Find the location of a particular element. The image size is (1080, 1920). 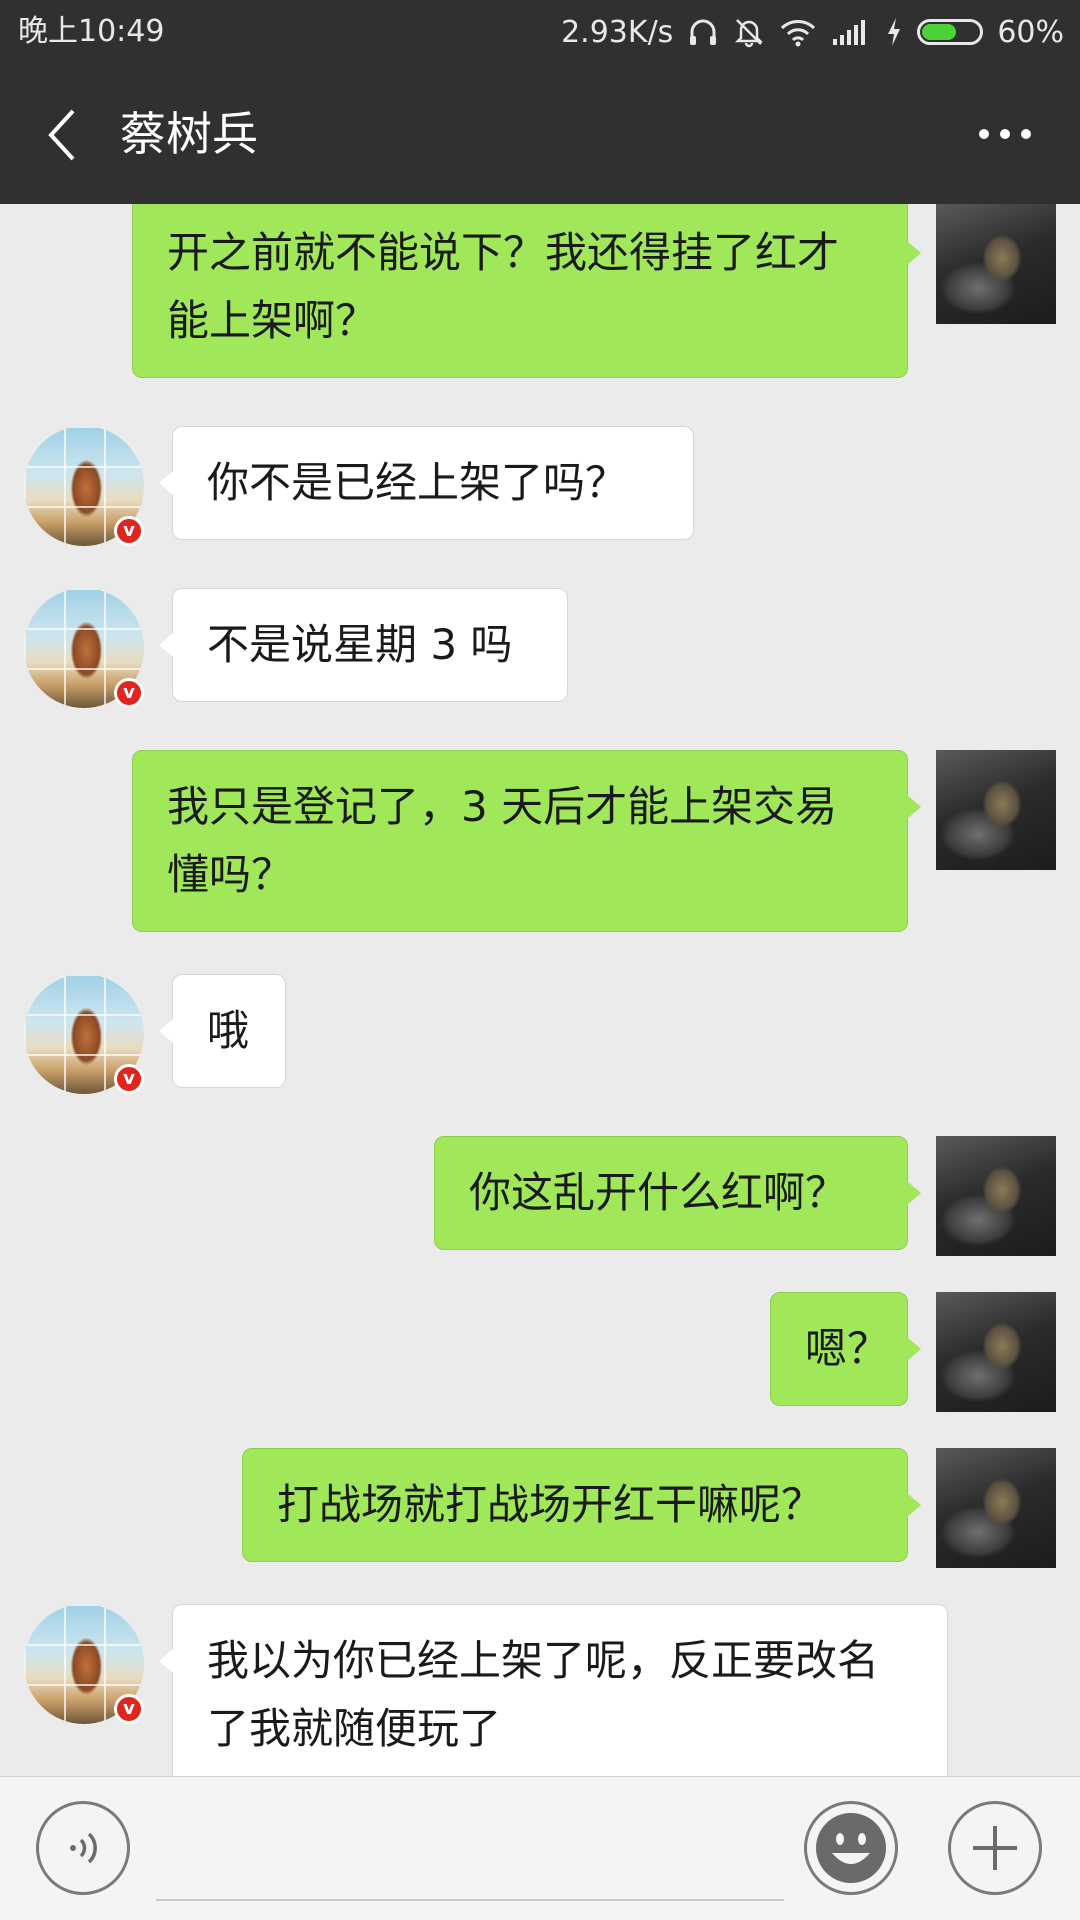

voice-icon is located at coordinates (83, 1848).